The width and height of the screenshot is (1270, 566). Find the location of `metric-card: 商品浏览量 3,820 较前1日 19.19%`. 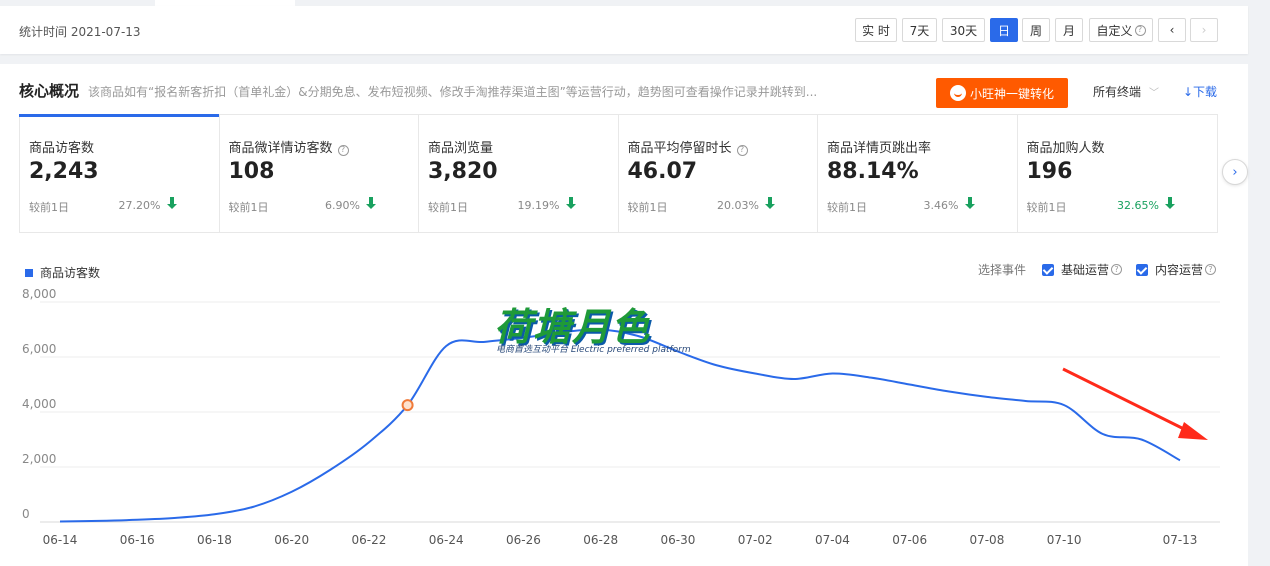

metric-card: 商品浏览量 3,820 较前1日 19.19% is located at coordinates (519, 173).